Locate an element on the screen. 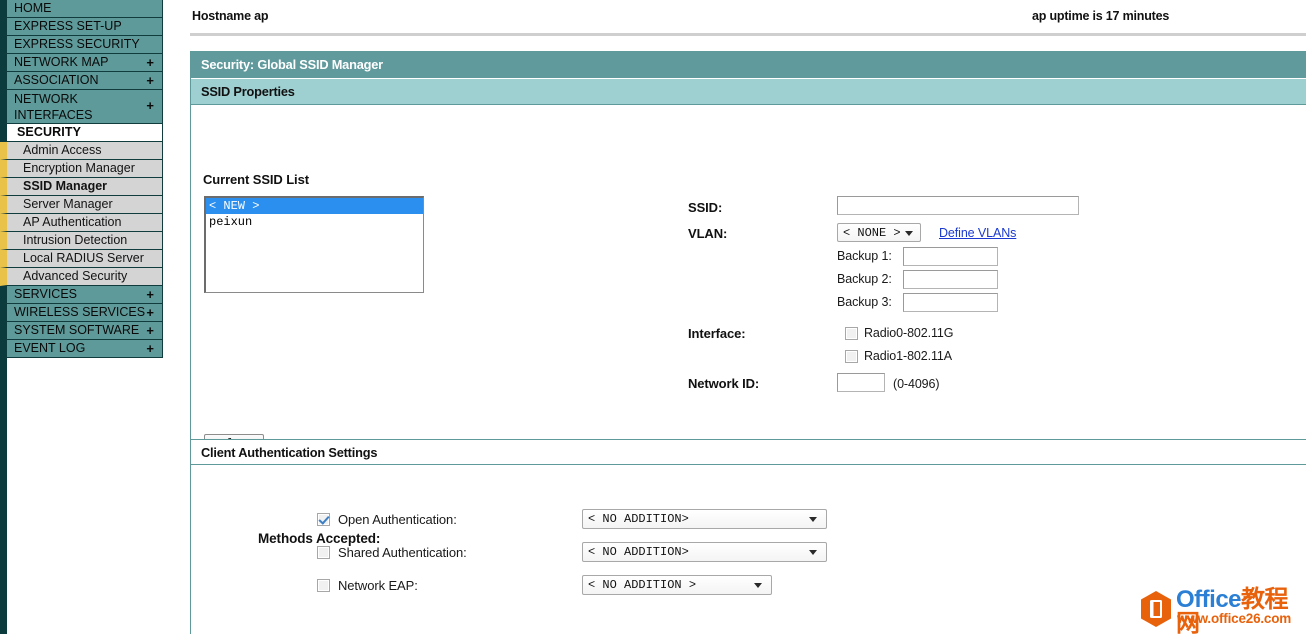 The height and width of the screenshot is (634, 1306). backup3-input is located at coordinates (950, 302).